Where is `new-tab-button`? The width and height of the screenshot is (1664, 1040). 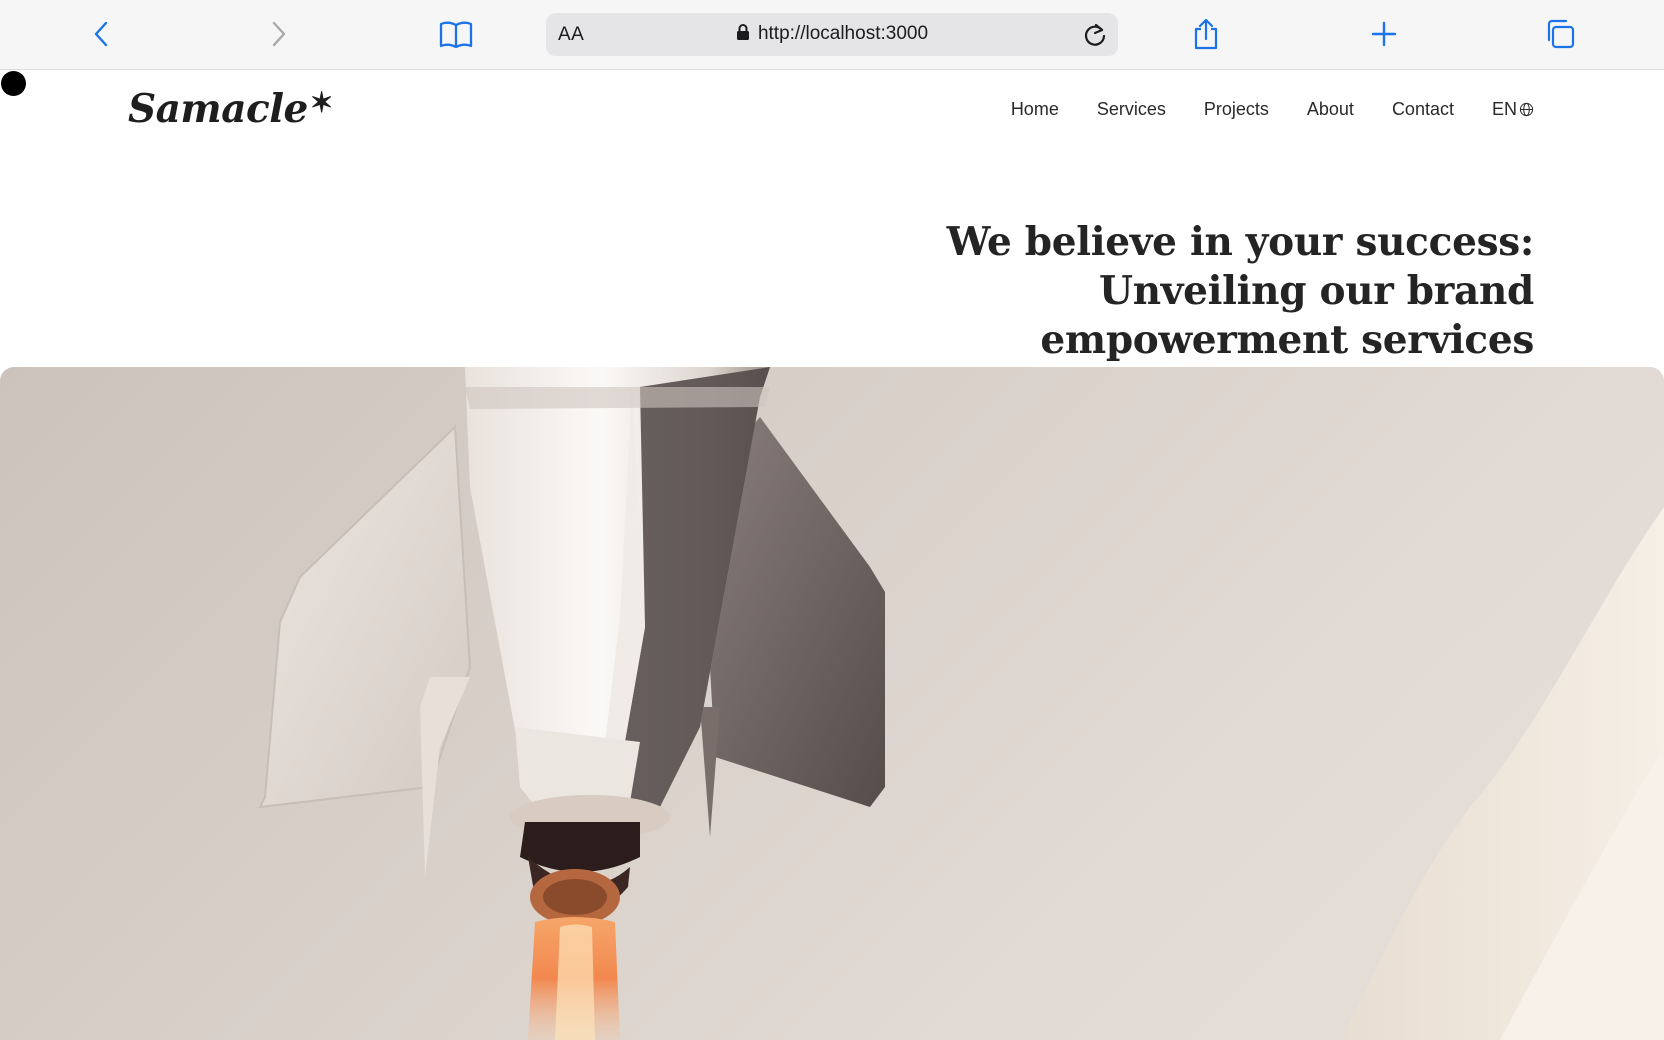 new-tab-button is located at coordinates (1384, 34).